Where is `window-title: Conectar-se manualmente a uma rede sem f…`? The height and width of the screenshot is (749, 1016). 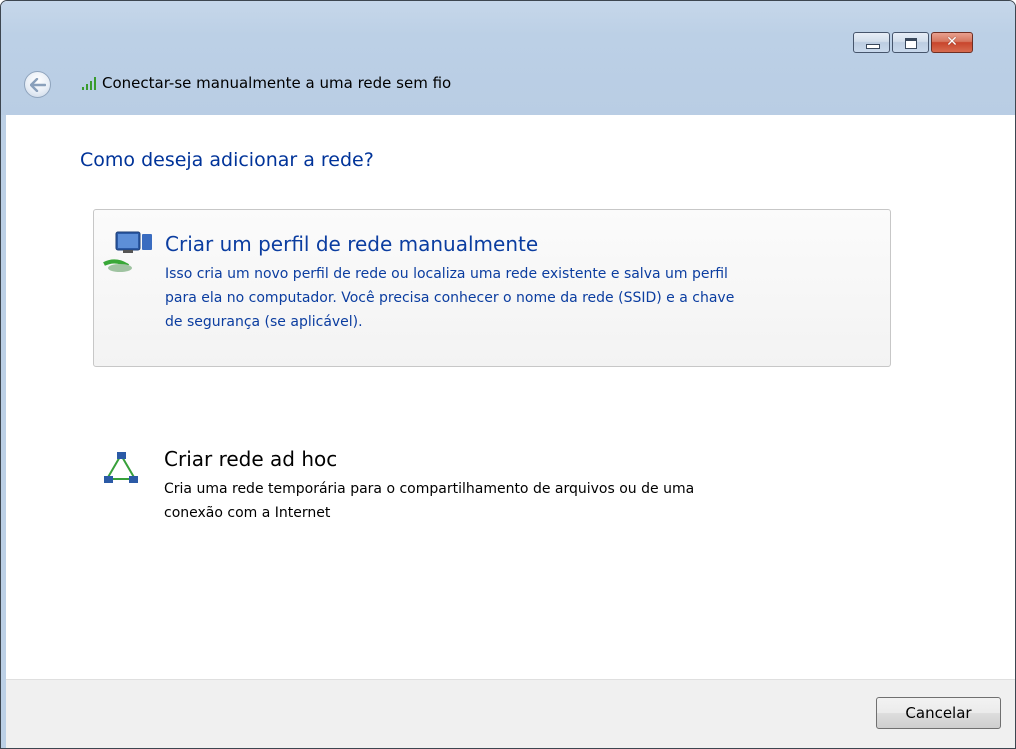 window-title: Conectar-se manualmente a uma rede sem f… is located at coordinates (277, 83).